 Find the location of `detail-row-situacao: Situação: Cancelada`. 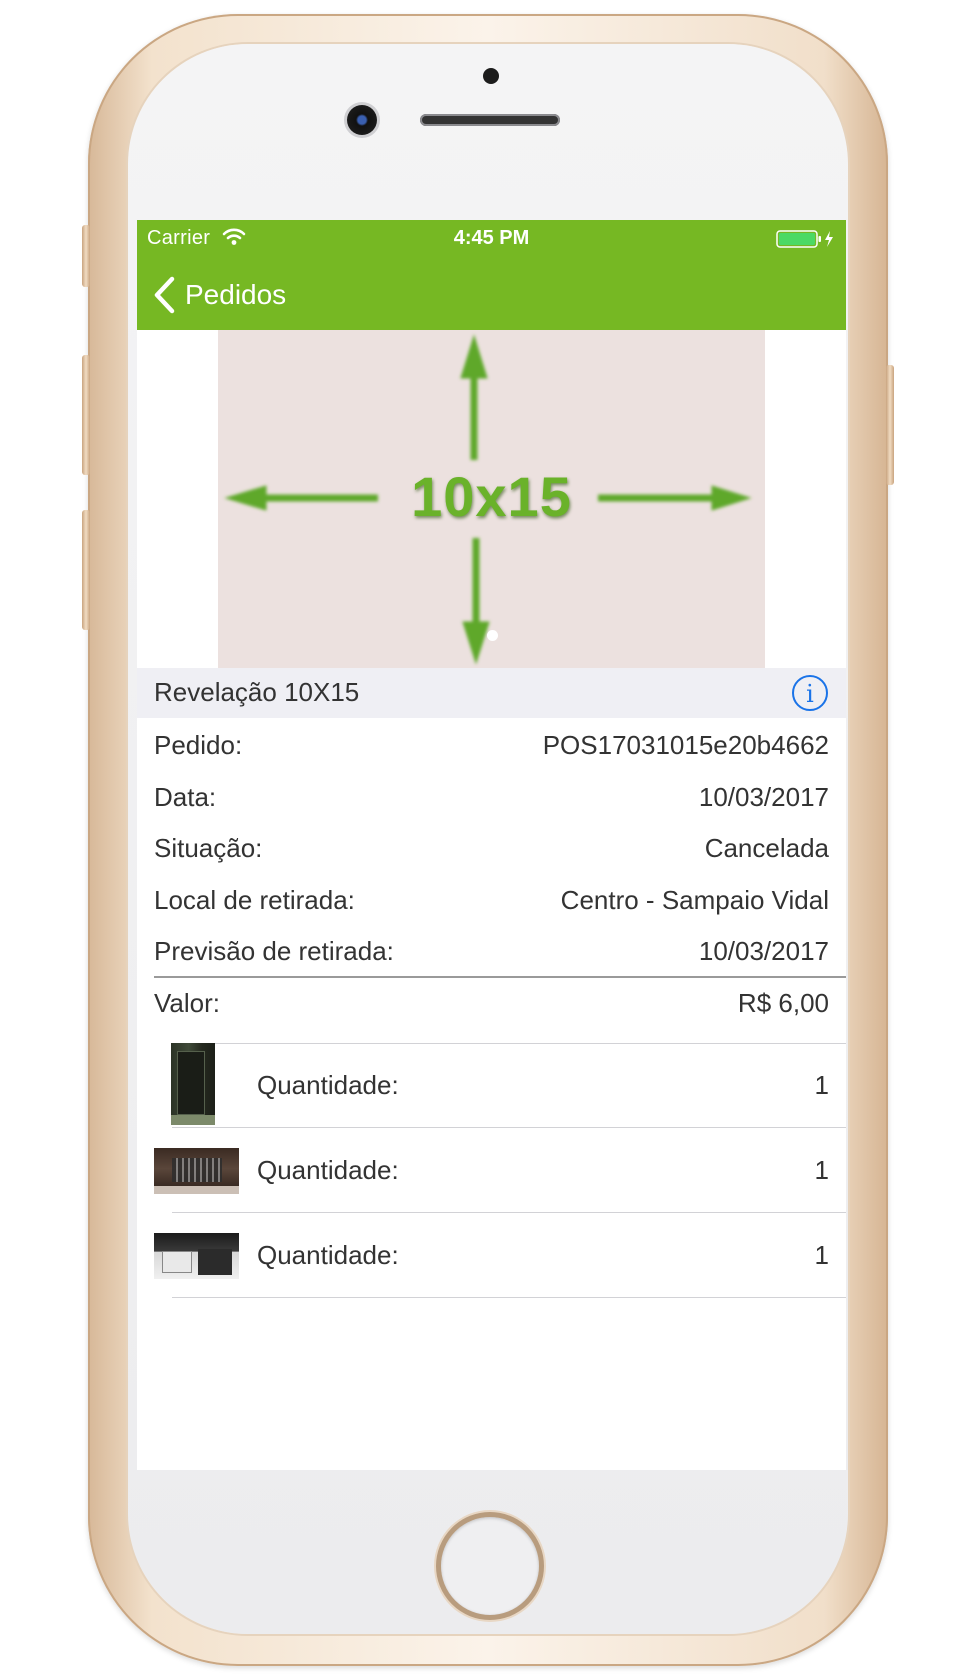

detail-row-situacao: Situação: Cancelada is located at coordinates (491, 847).